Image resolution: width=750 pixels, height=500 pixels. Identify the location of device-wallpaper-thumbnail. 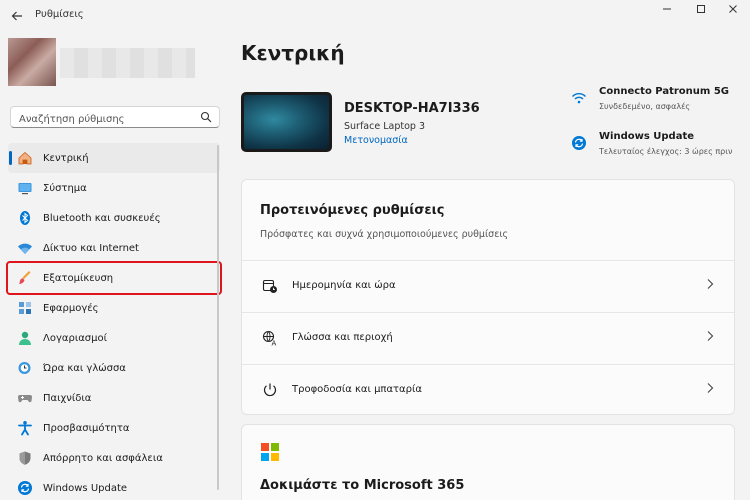
(286, 122).